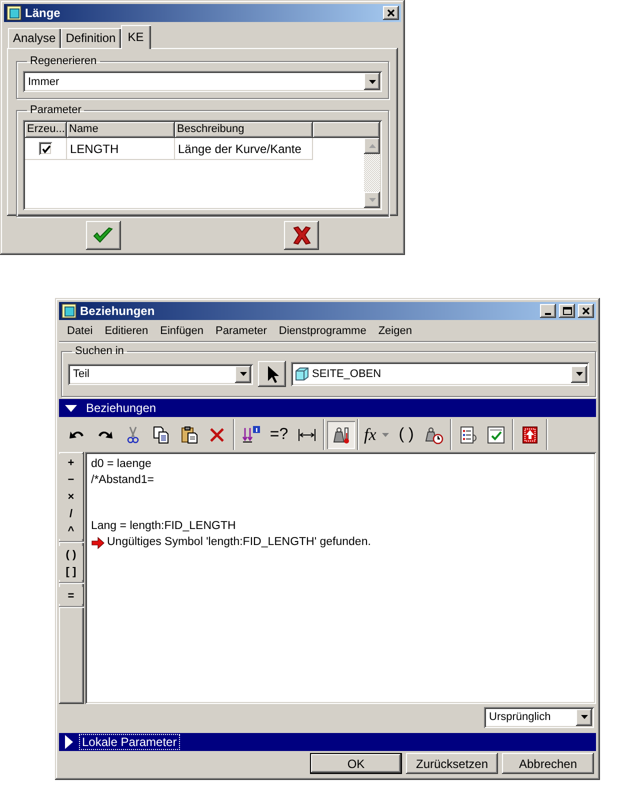  I want to click on table-cell: LENGTH, so click(121, 149).